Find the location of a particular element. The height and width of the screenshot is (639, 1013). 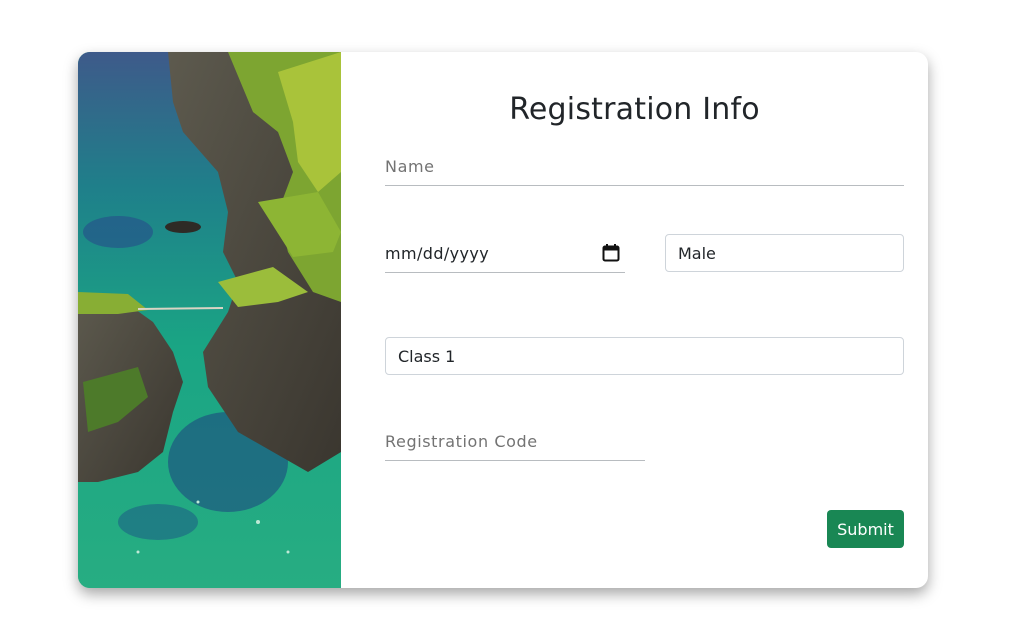

name-input is located at coordinates (644, 167).